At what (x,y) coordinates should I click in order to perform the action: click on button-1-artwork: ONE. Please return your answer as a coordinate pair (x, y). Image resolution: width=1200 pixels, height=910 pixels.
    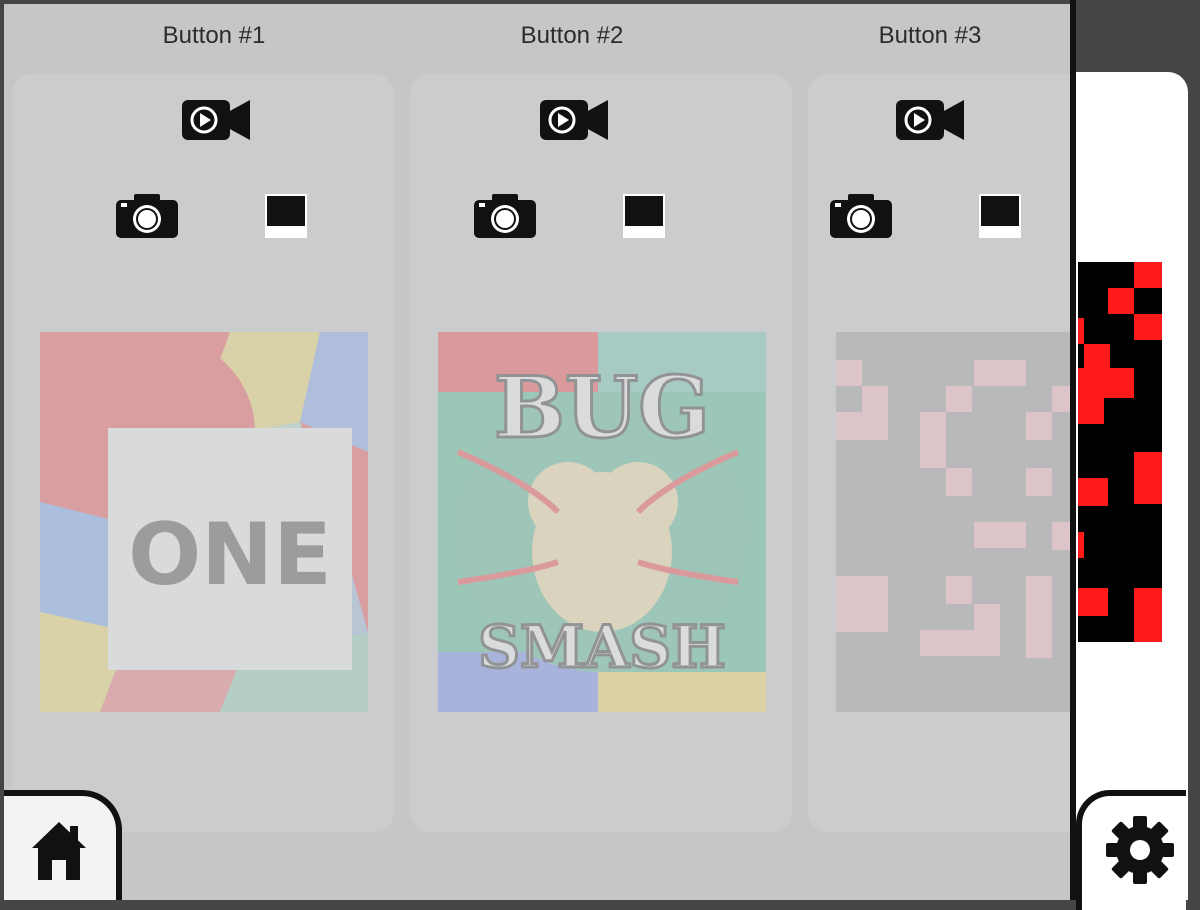
    Looking at the image, I should click on (204, 522).